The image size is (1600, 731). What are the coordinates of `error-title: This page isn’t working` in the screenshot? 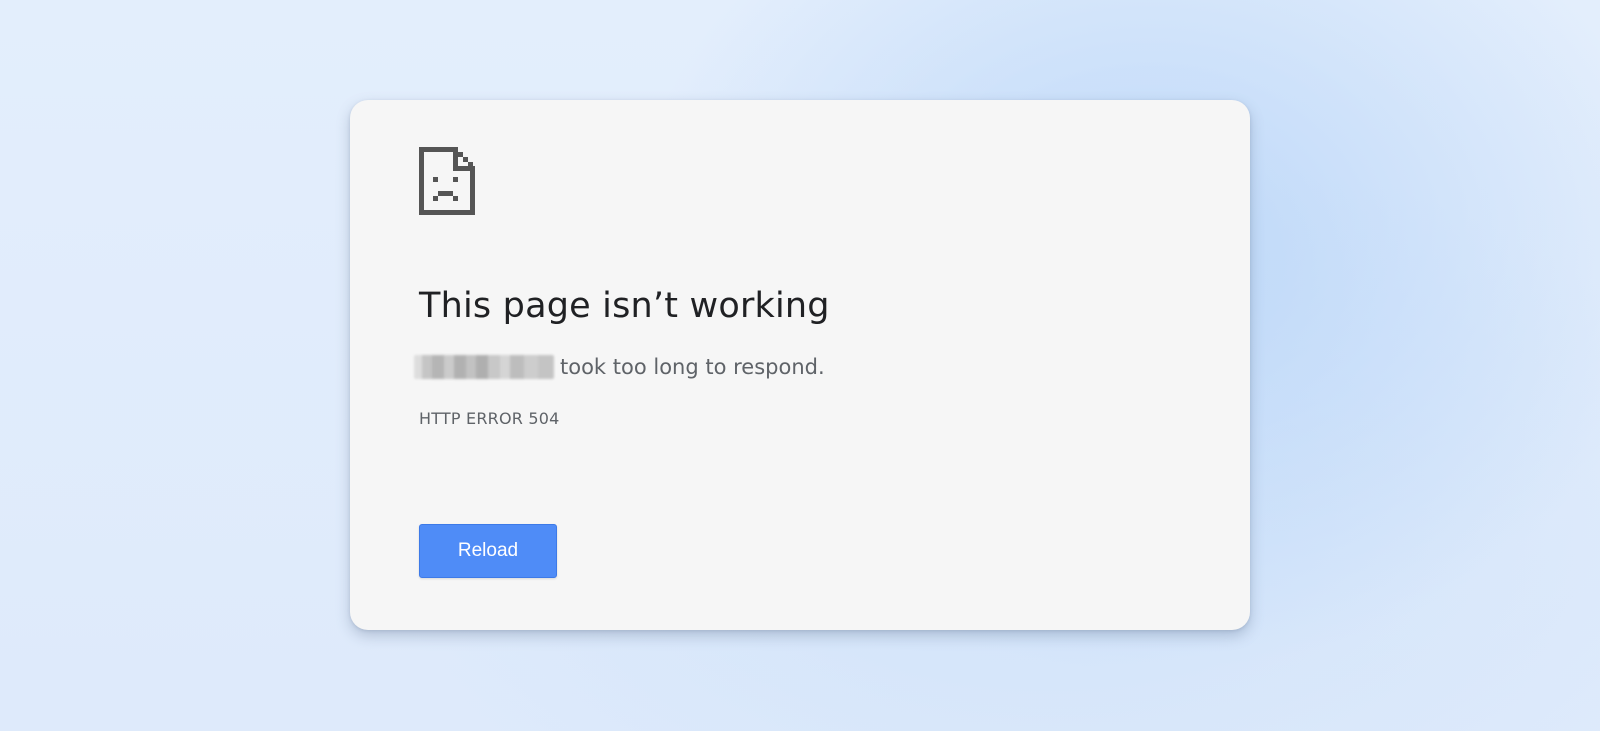 It's located at (624, 306).